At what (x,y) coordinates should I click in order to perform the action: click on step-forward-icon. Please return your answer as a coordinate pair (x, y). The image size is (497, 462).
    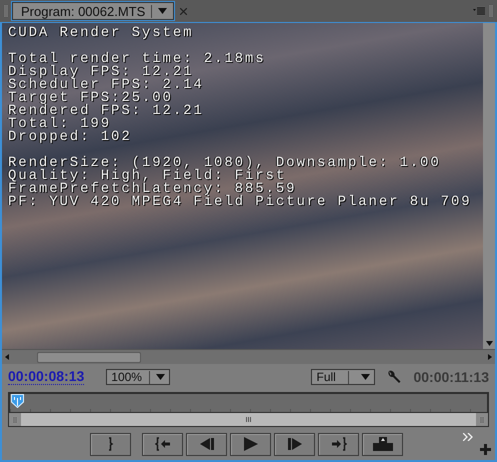
    Looking at the image, I should click on (295, 444).